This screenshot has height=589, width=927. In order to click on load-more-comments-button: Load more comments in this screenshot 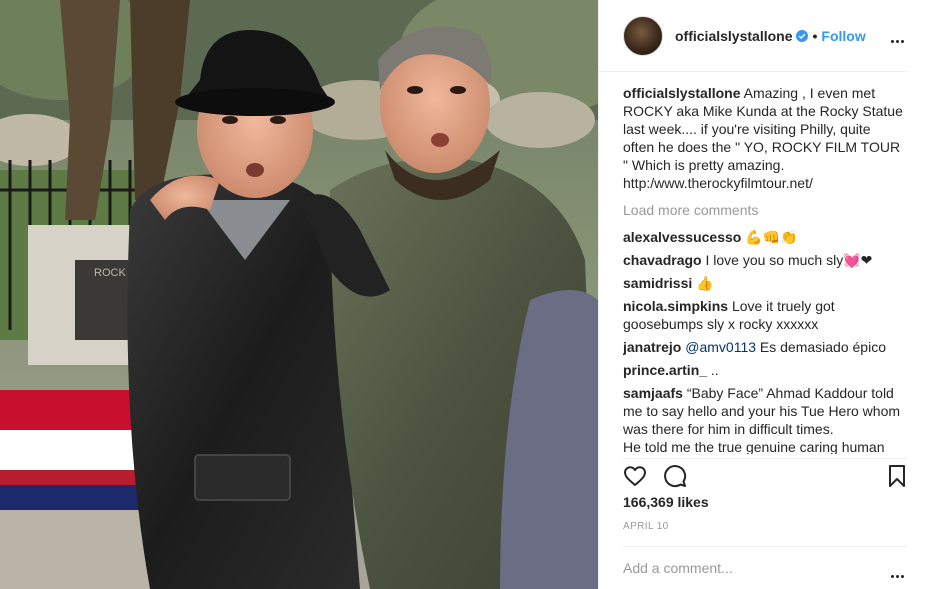, I will do `click(765, 210)`.